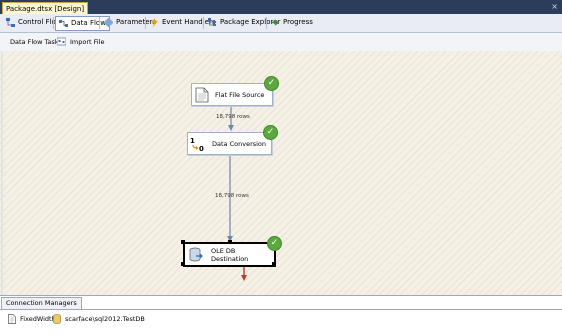  I want to click on component-flat-file-source: Flat File Source, so click(232, 94).